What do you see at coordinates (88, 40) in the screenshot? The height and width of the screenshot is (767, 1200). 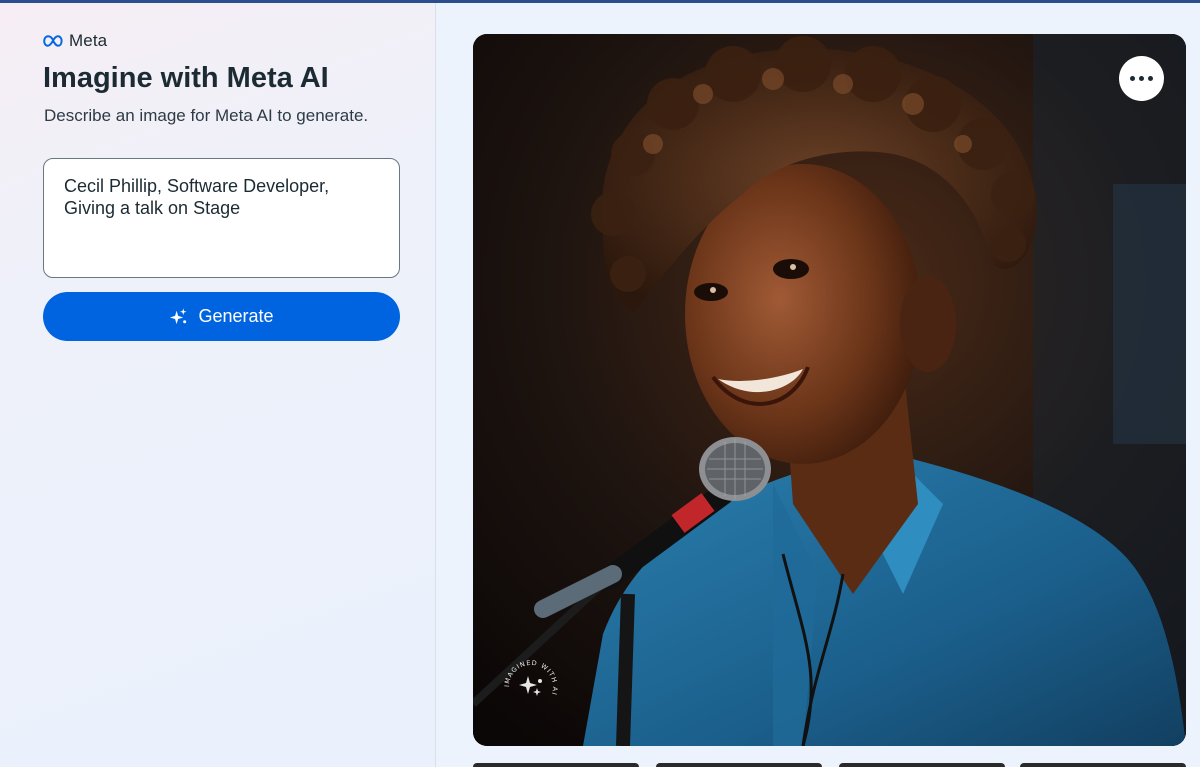 I see `brand-name: Meta` at bounding box center [88, 40].